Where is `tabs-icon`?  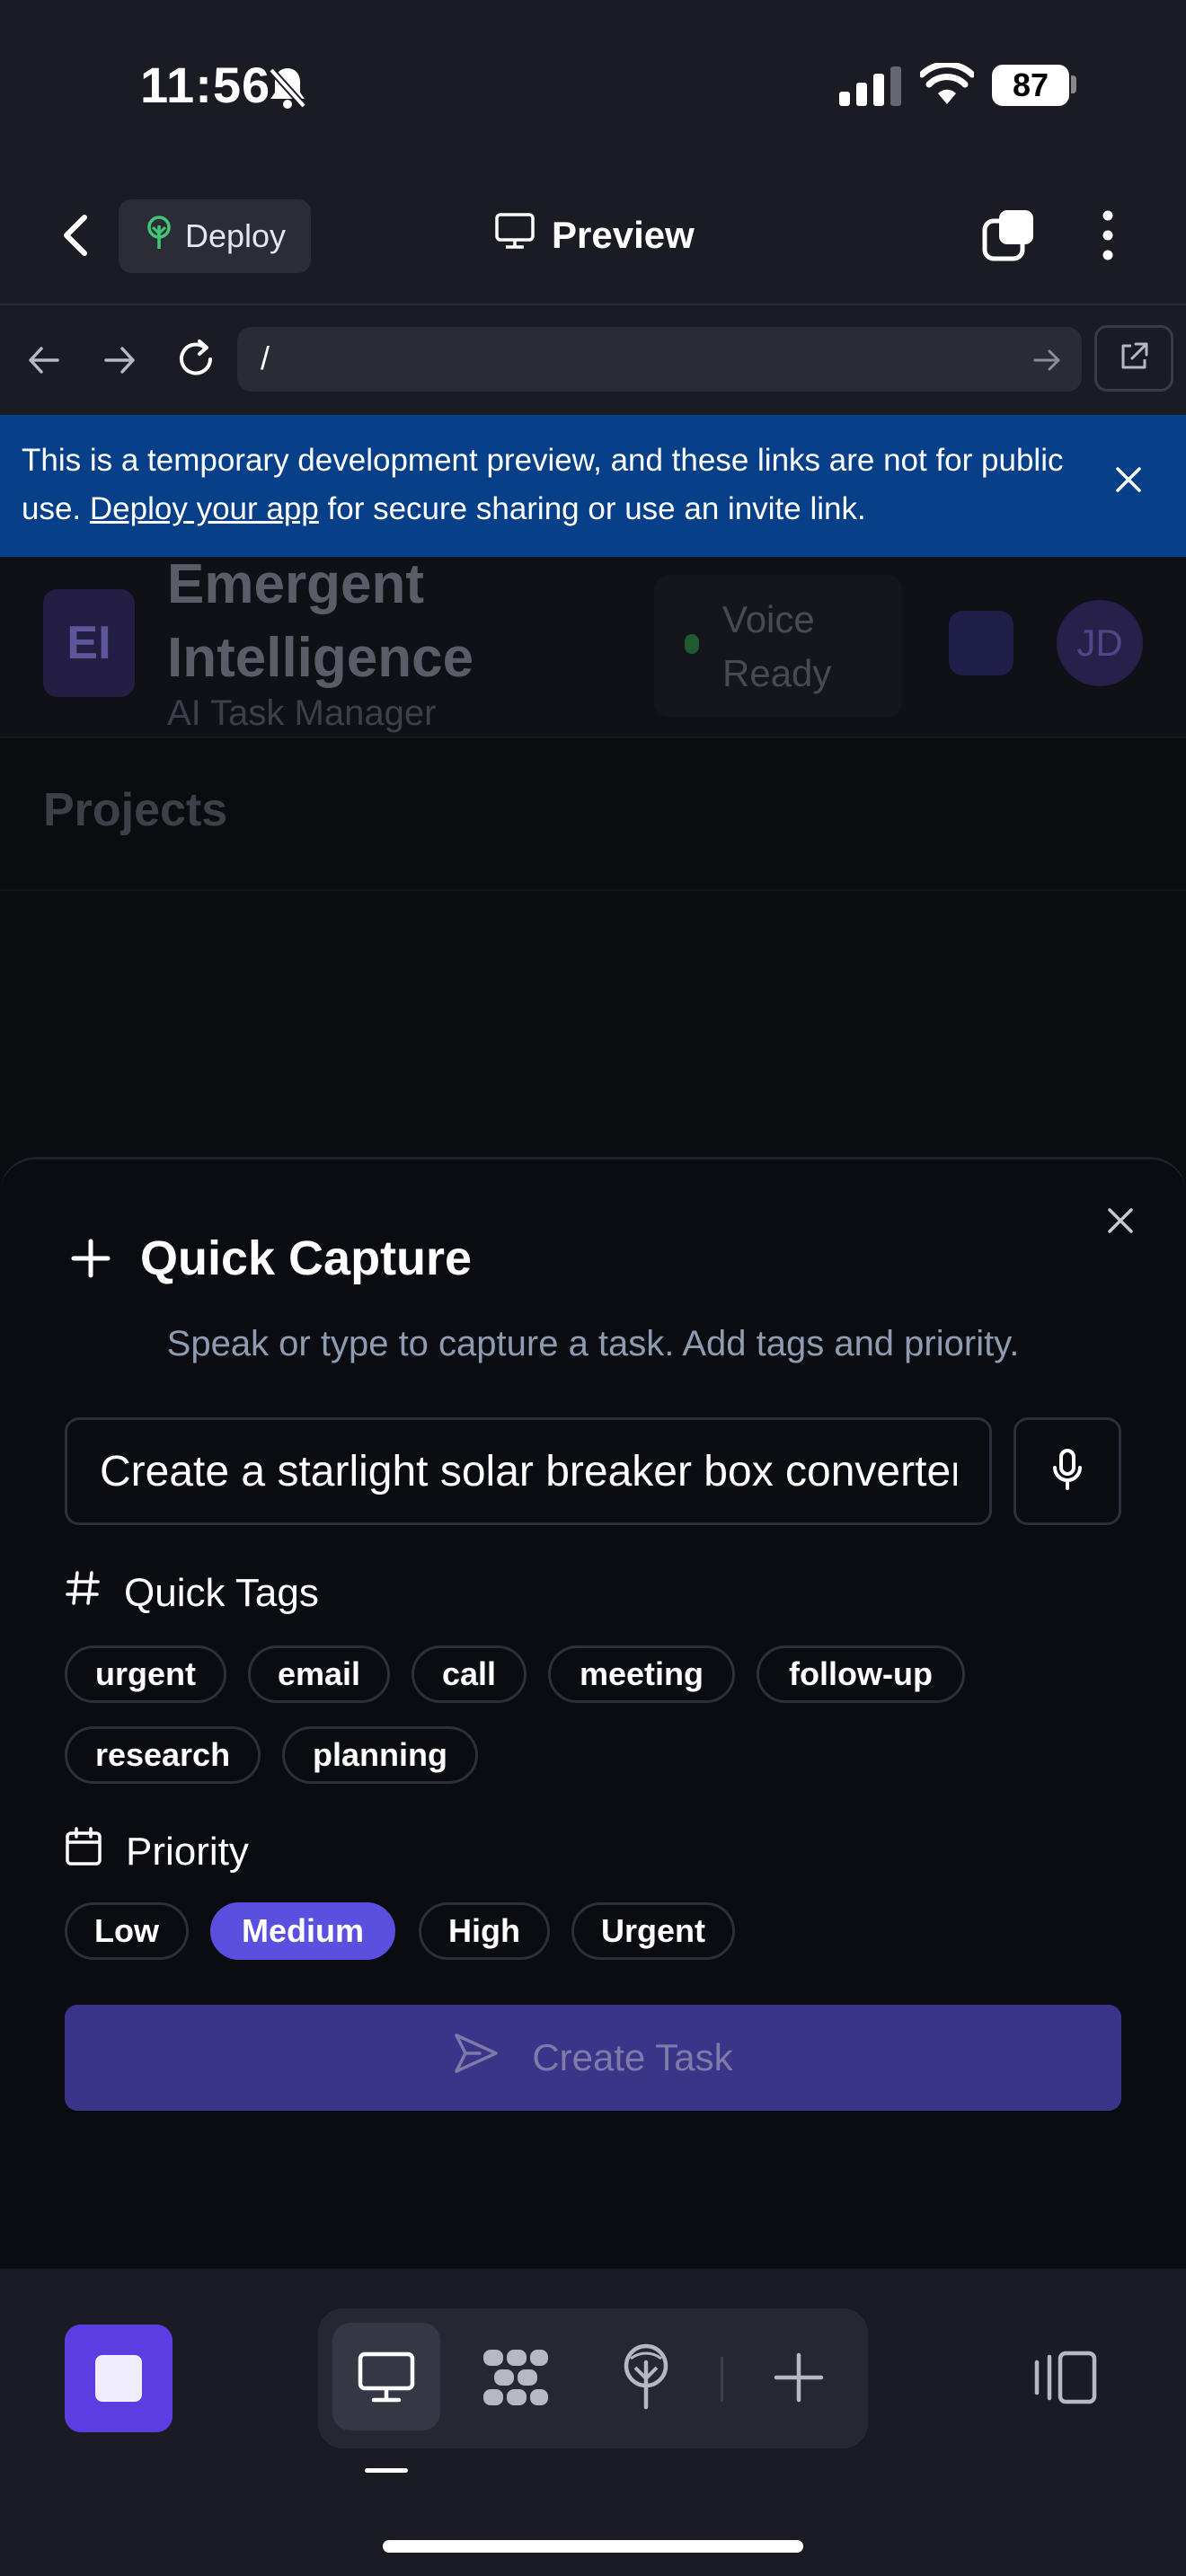
tabs-icon is located at coordinates (1009, 237).